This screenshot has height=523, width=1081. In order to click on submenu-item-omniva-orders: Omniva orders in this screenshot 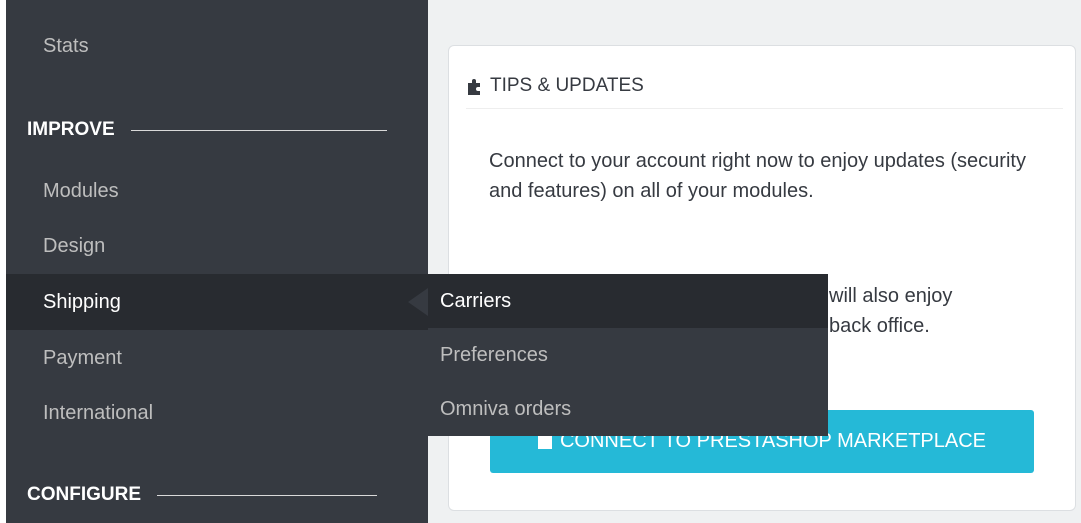, I will do `click(628, 409)`.